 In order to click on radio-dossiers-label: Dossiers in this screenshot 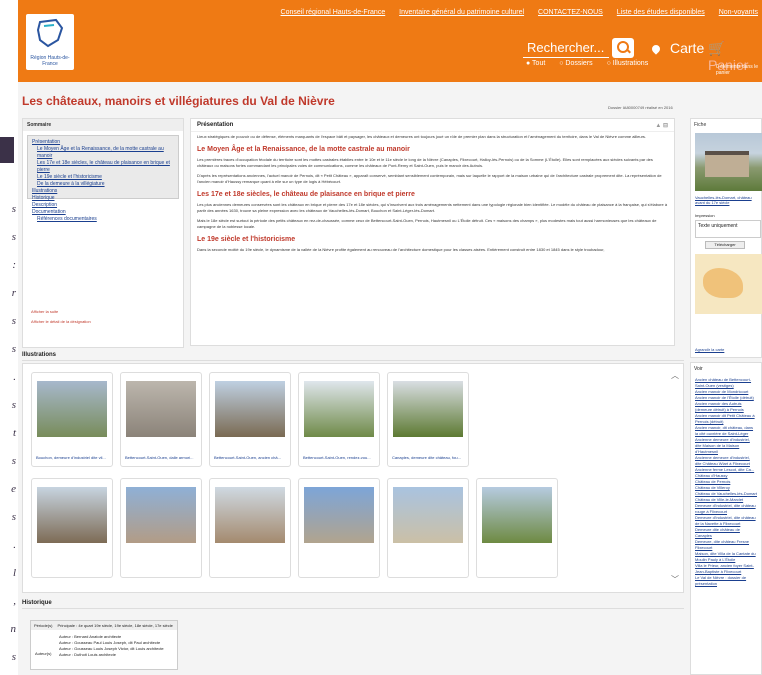, I will do `click(579, 63)`.